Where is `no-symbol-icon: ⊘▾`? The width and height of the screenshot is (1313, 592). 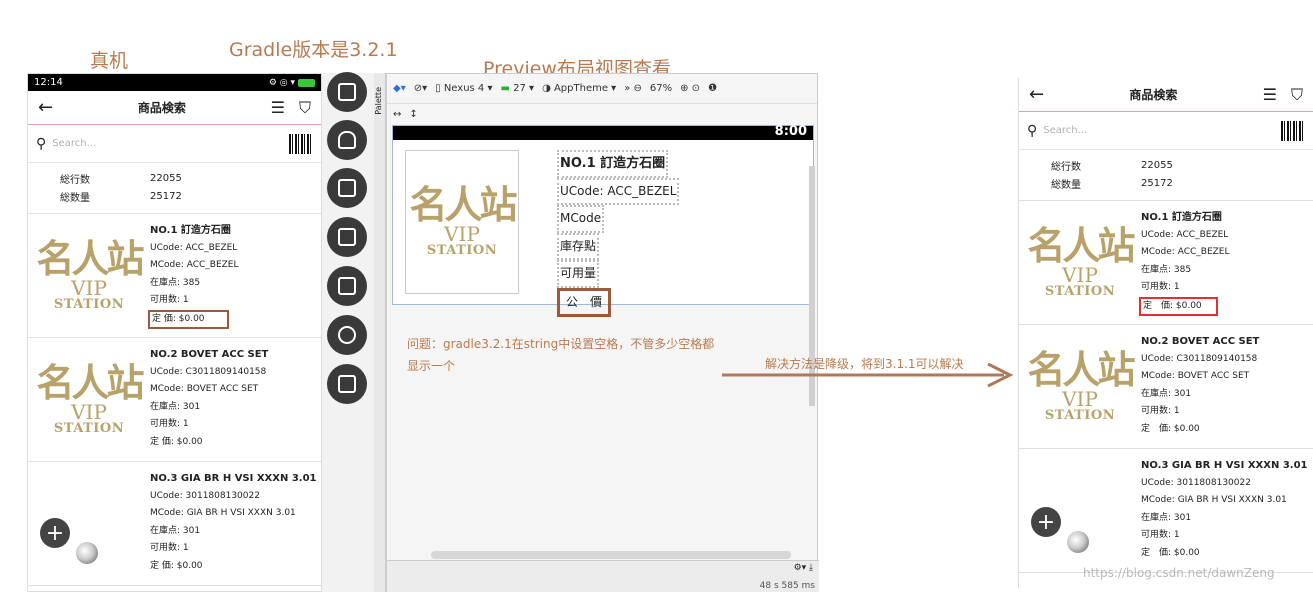
no-symbol-icon: ⊘▾ is located at coordinates (420, 88).